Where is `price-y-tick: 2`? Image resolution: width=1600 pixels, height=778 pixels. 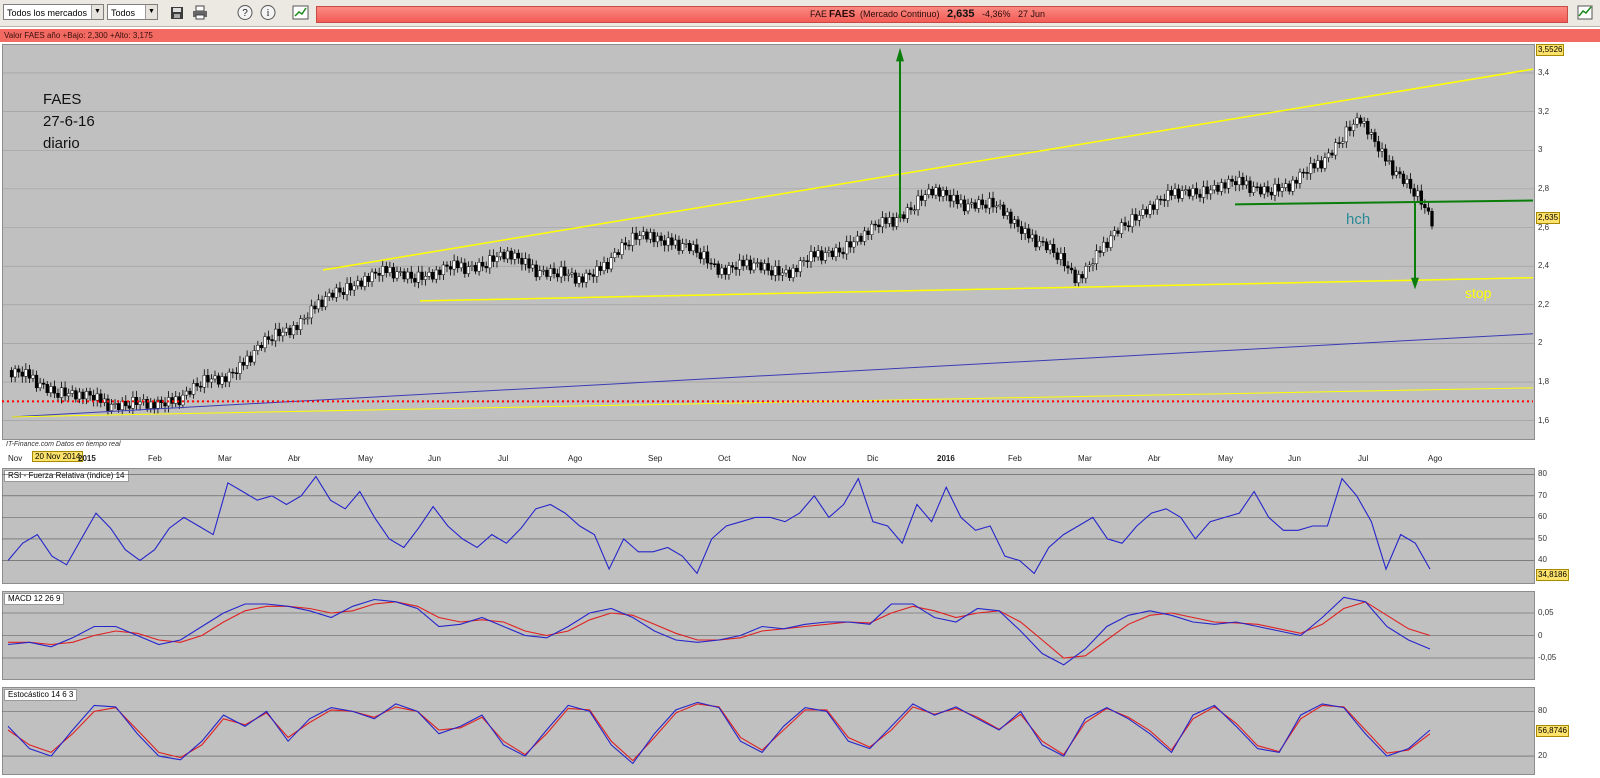 price-y-tick: 2 is located at coordinates (1540, 343).